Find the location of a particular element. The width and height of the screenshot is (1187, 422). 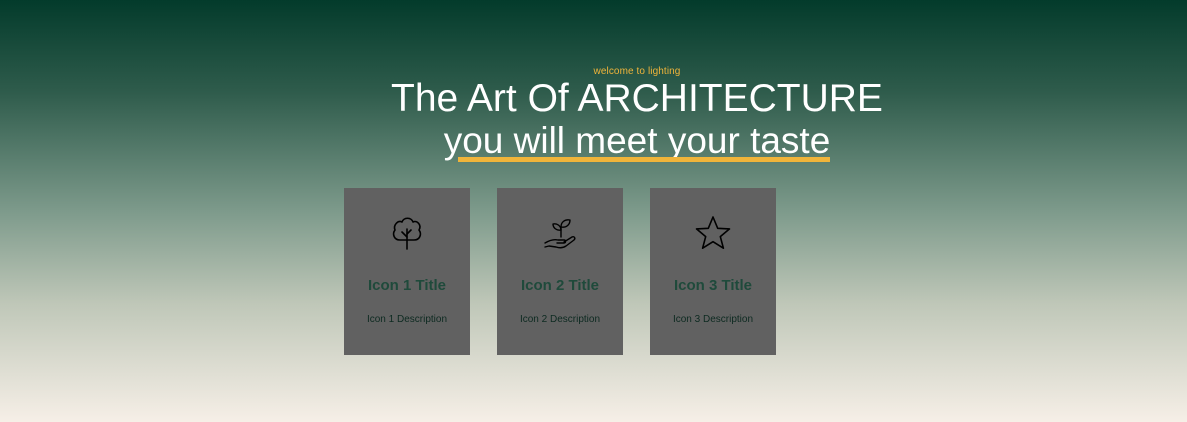

card-description: Icon 3 Description is located at coordinates (713, 319).